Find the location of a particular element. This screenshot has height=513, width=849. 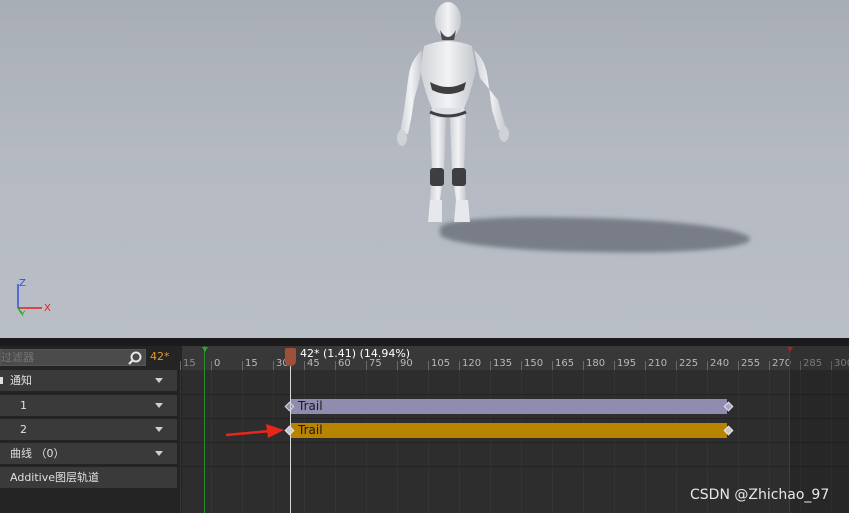

filter-row: 42* is located at coordinates (91, 358).